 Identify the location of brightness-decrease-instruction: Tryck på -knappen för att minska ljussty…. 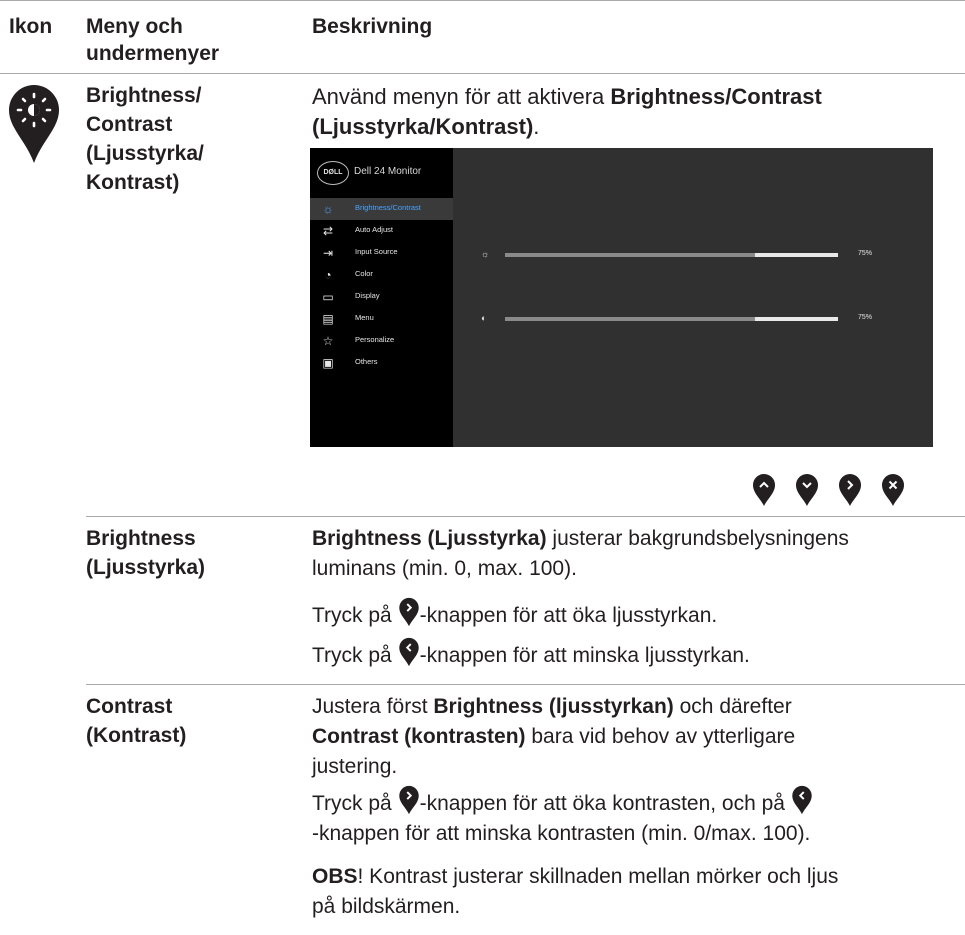
(531, 654).